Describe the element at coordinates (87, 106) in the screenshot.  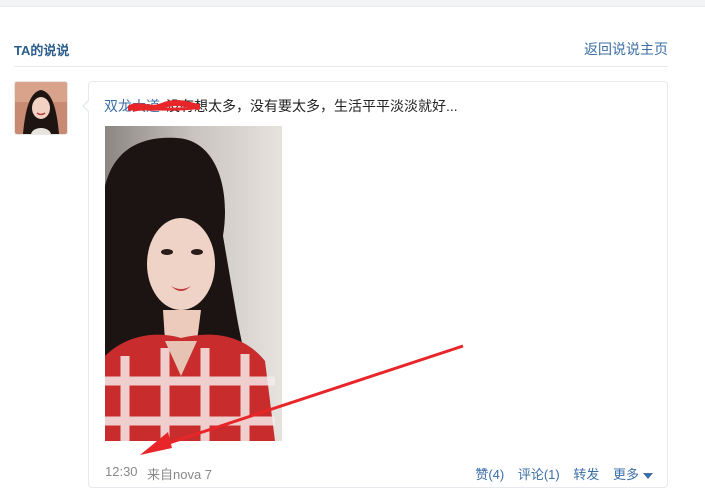
I see `card-pointer-inner` at that location.